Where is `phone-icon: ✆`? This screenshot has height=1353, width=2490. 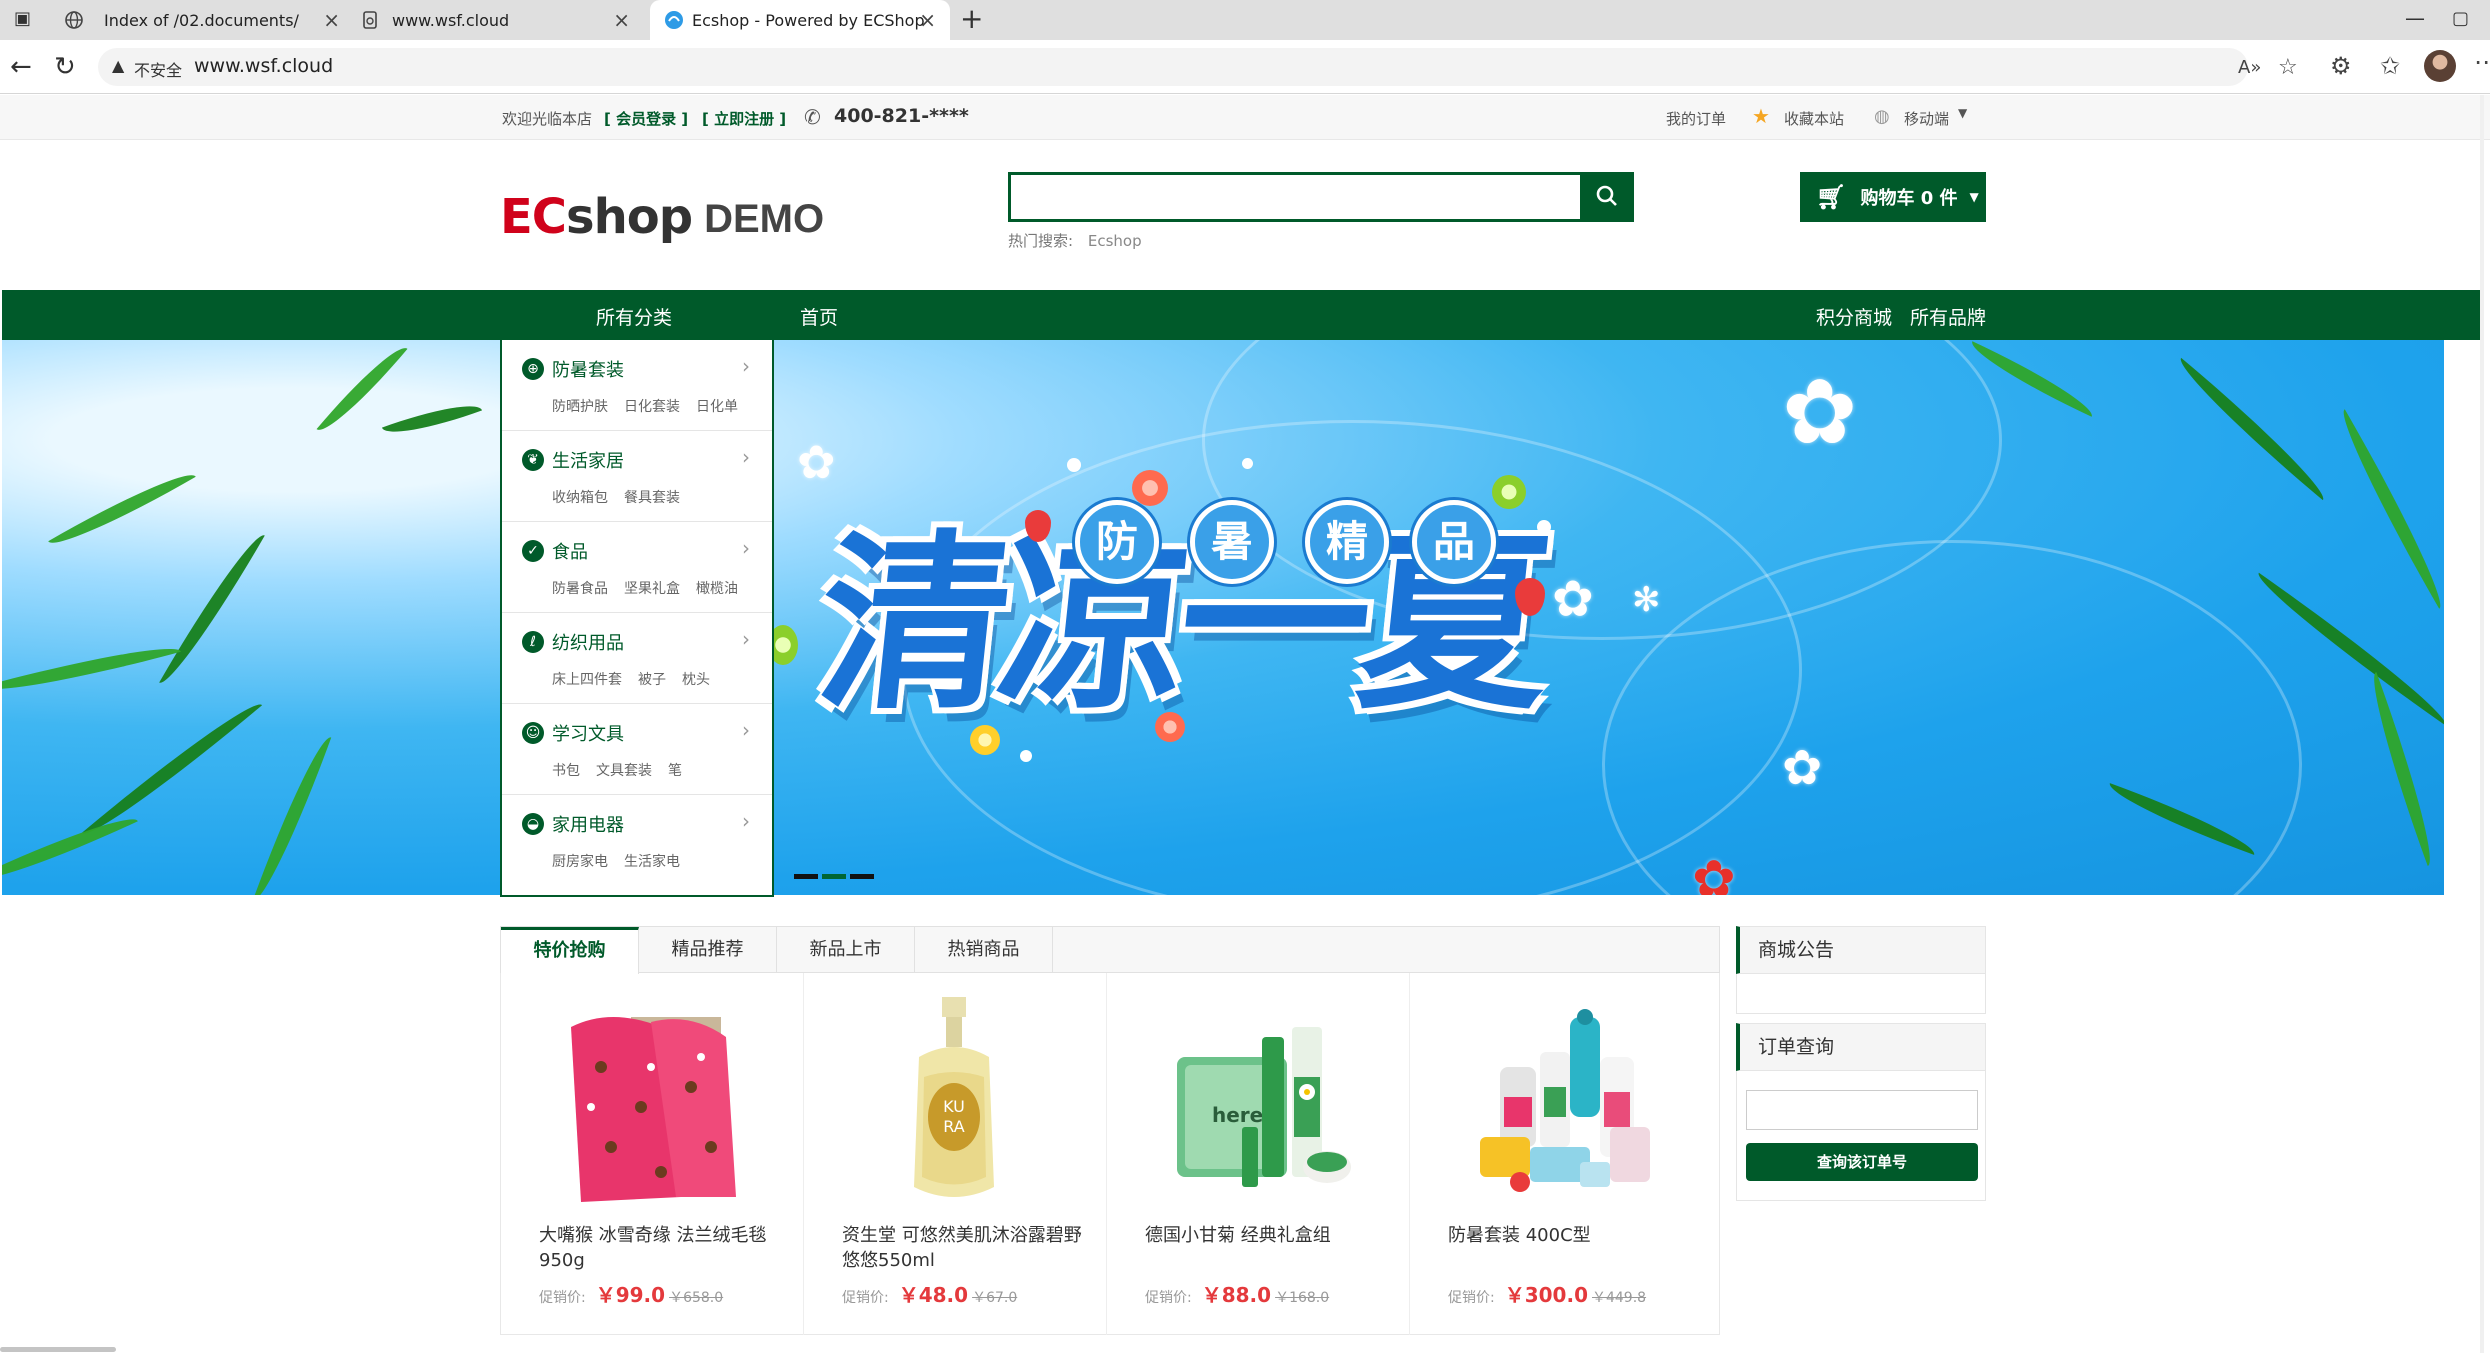 phone-icon: ✆ is located at coordinates (812, 117).